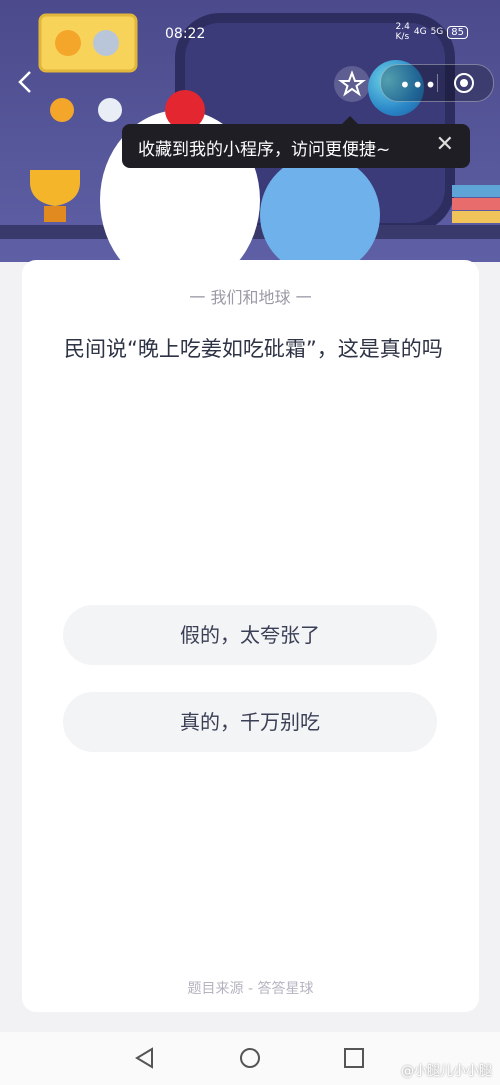 The height and width of the screenshot is (1085, 500). I want to click on status-time: 08:22, so click(185, 34).